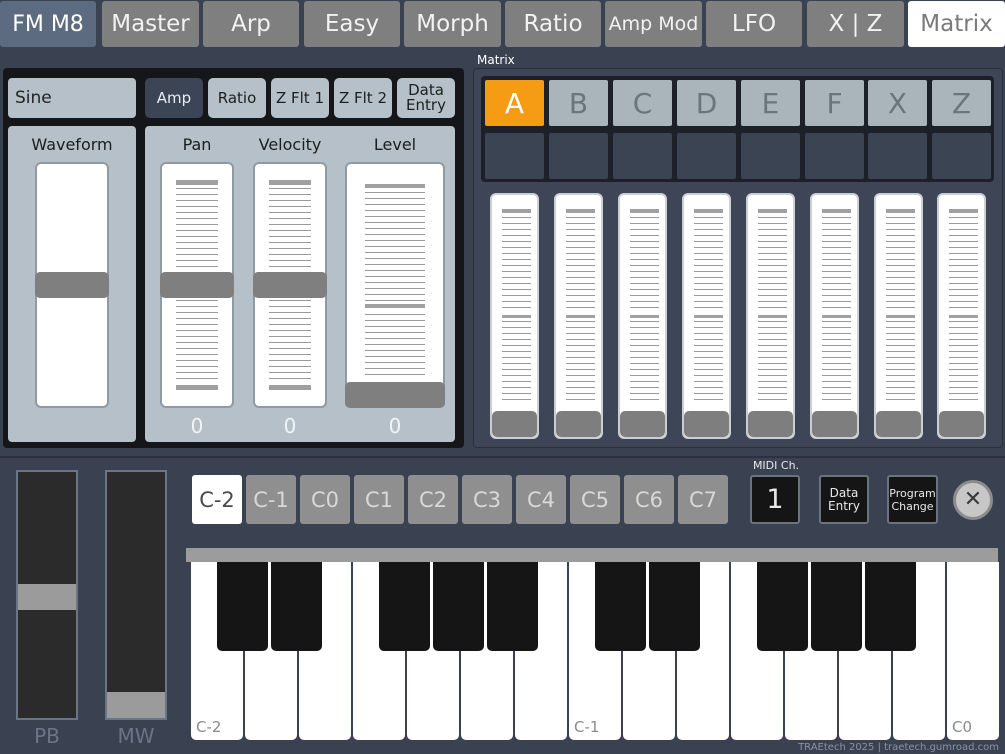 The height and width of the screenshot is (754, 1005). I want to click on tab-master: Master, so click(150, 24).